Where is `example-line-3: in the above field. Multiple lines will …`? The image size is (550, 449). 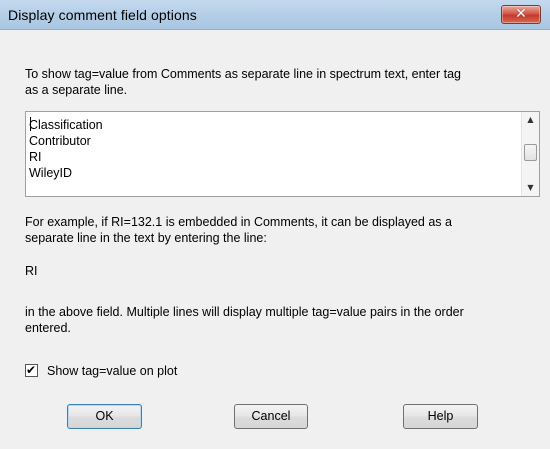 example-line-3: in the above field. Multiple lines will … is located at coordinates (244, 312).